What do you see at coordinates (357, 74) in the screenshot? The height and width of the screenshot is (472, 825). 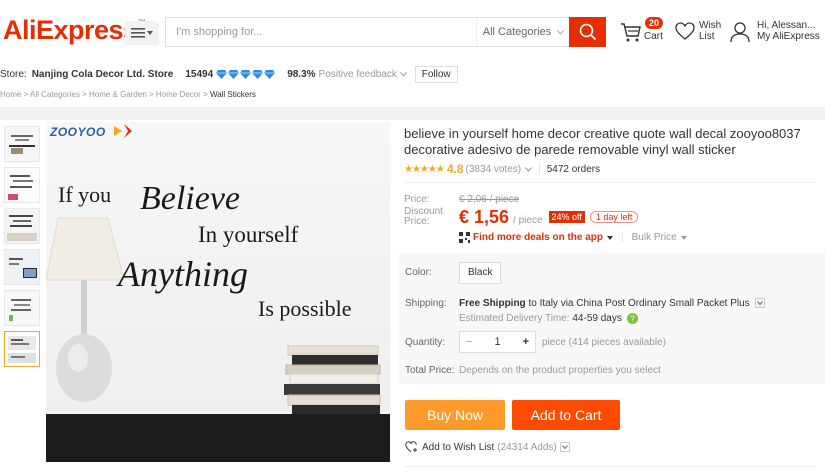 I see `feedback-label: Positive feedback` at bounding box center [357, 74].